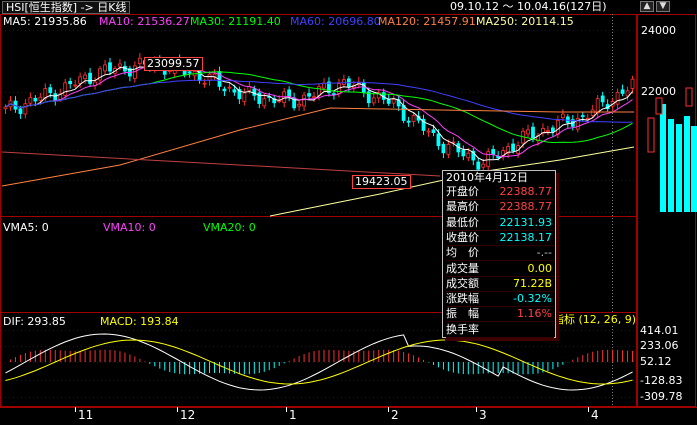  I want to click on info-row: 成交额 71.22B, so click(500, 284).